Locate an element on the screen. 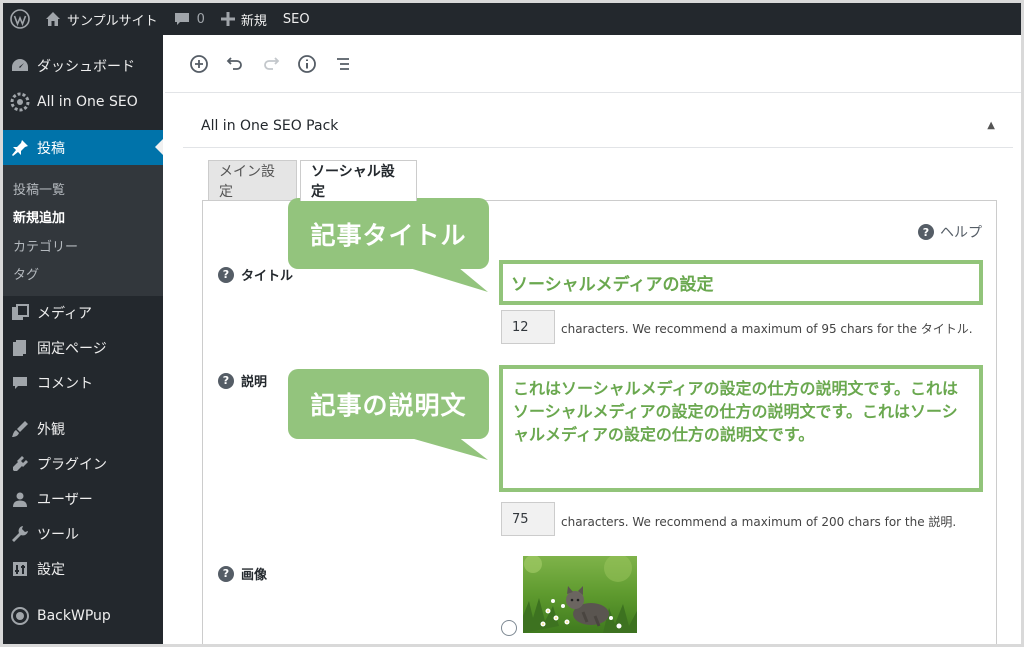 This screenshot has height=647, width=1024. sidebar-item-label: 投稿 is located at coordinates (51, 148).